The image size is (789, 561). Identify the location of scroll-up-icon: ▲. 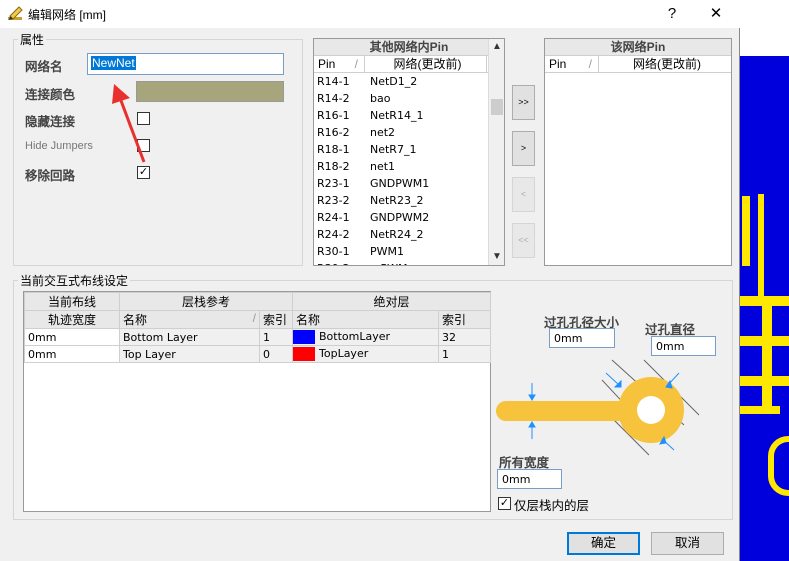
(497, 47).